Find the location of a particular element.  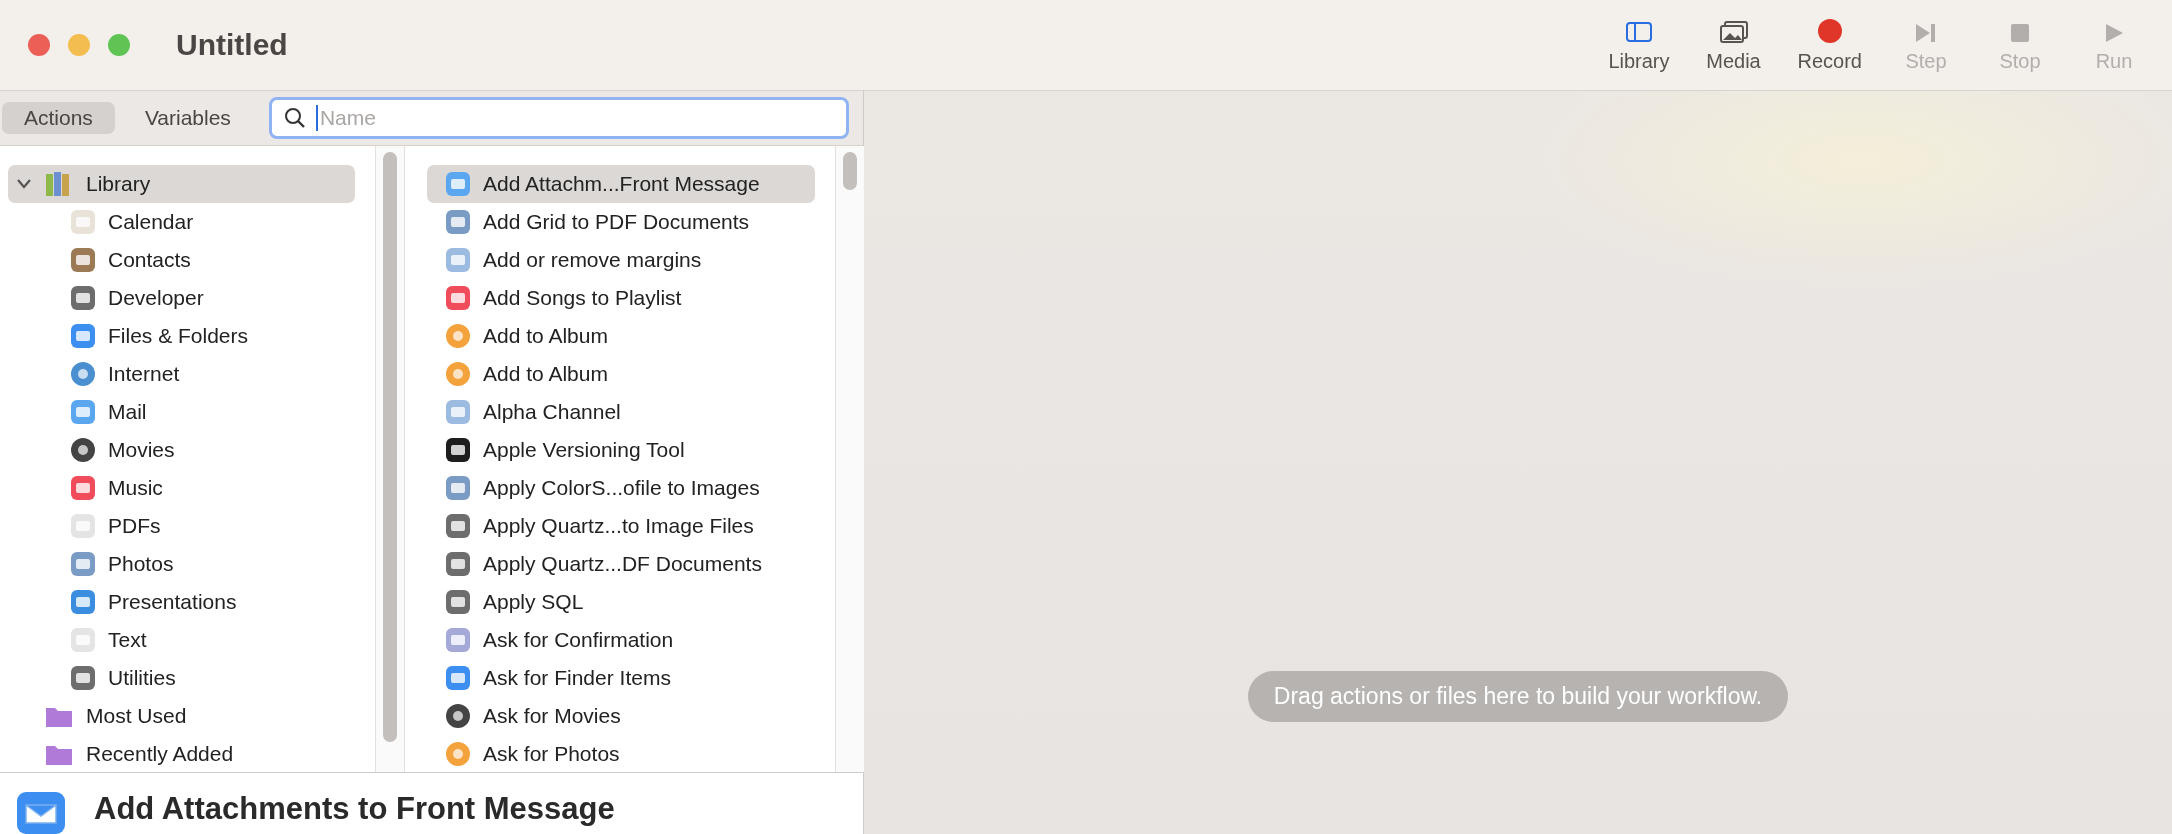

action-item: Apply ColorS...ofile to Images is located at coordinates (621, 488).